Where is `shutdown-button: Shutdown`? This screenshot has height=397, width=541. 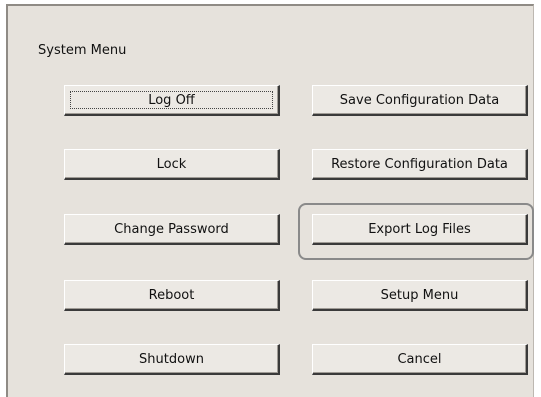
shutdown-button: Shutdown is located at coordinates (172, 359).